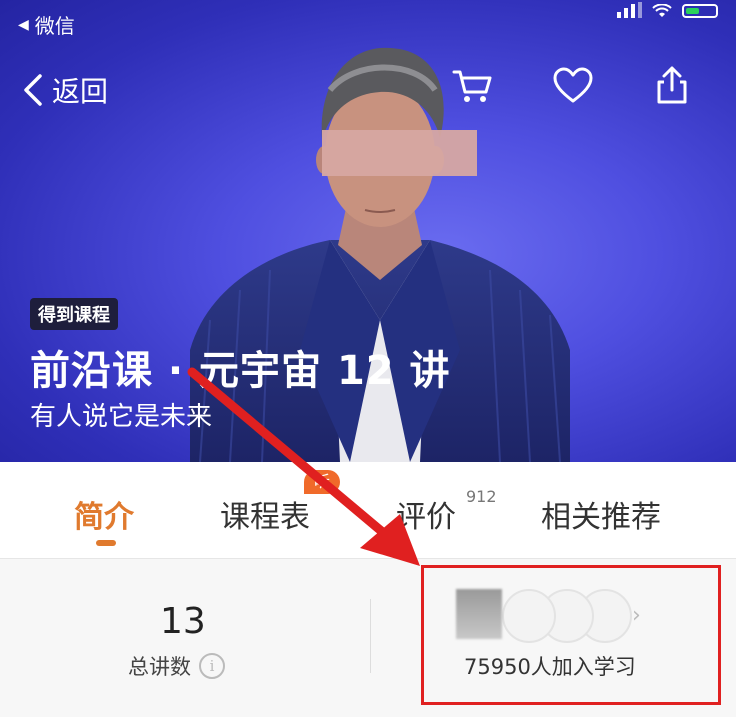  I want to click on chevron-left-icon, so click(33, 90).